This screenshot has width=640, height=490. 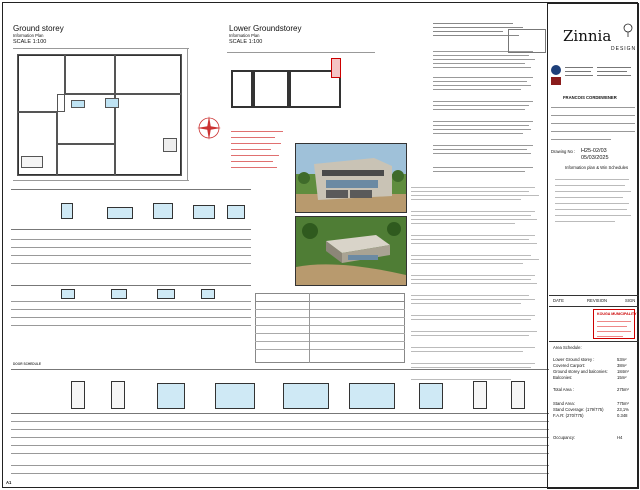 I want to click on municipality-stamp: KOUGA MUNICIPALITY, so click(x=615, y=324).